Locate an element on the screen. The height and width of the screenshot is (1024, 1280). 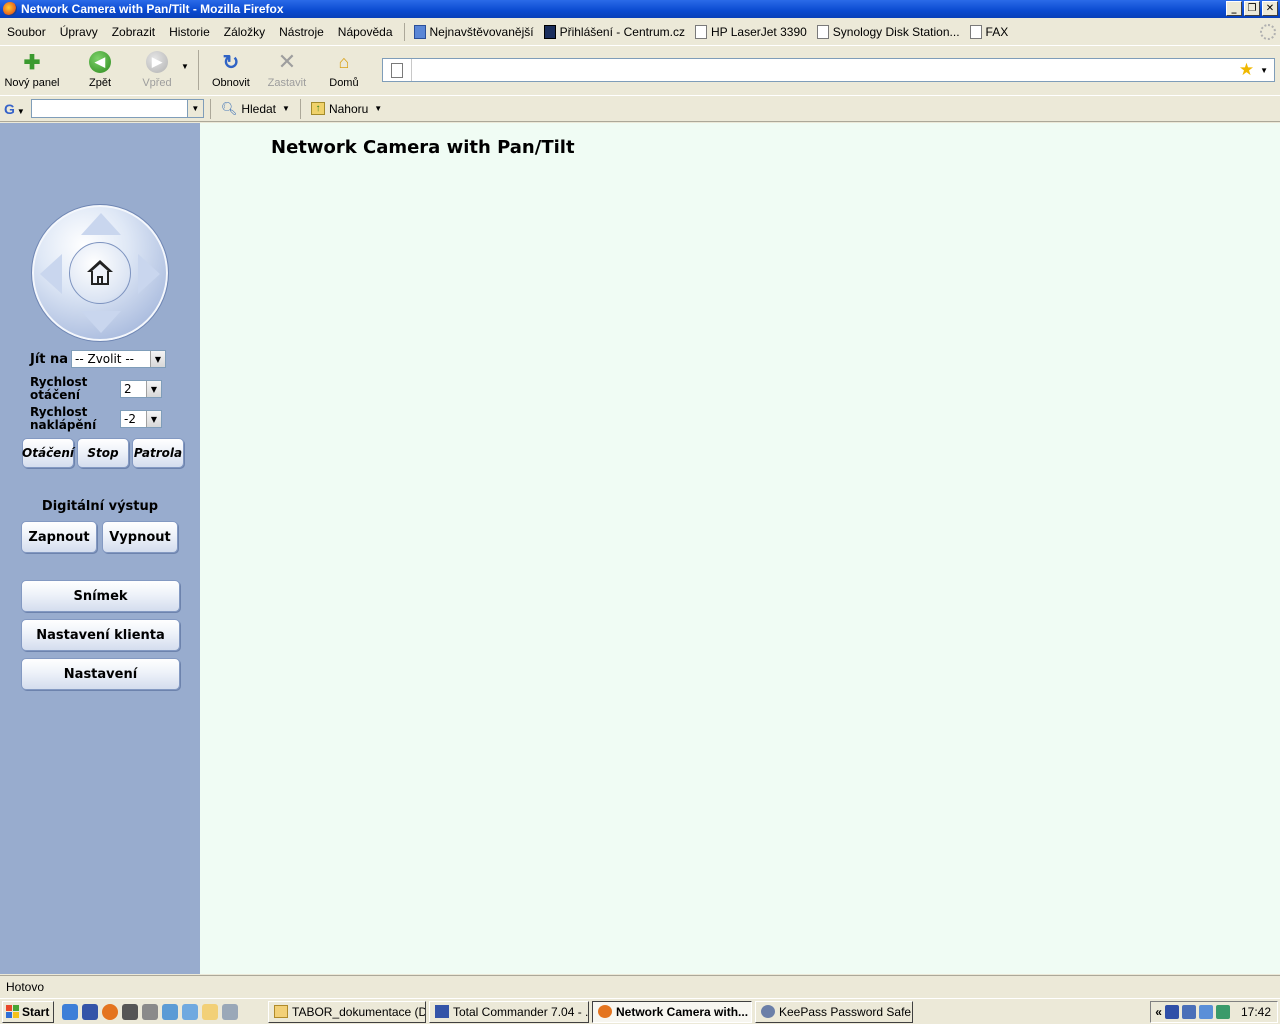
google-search-box: ▼ is located at coordinates (117, 108).